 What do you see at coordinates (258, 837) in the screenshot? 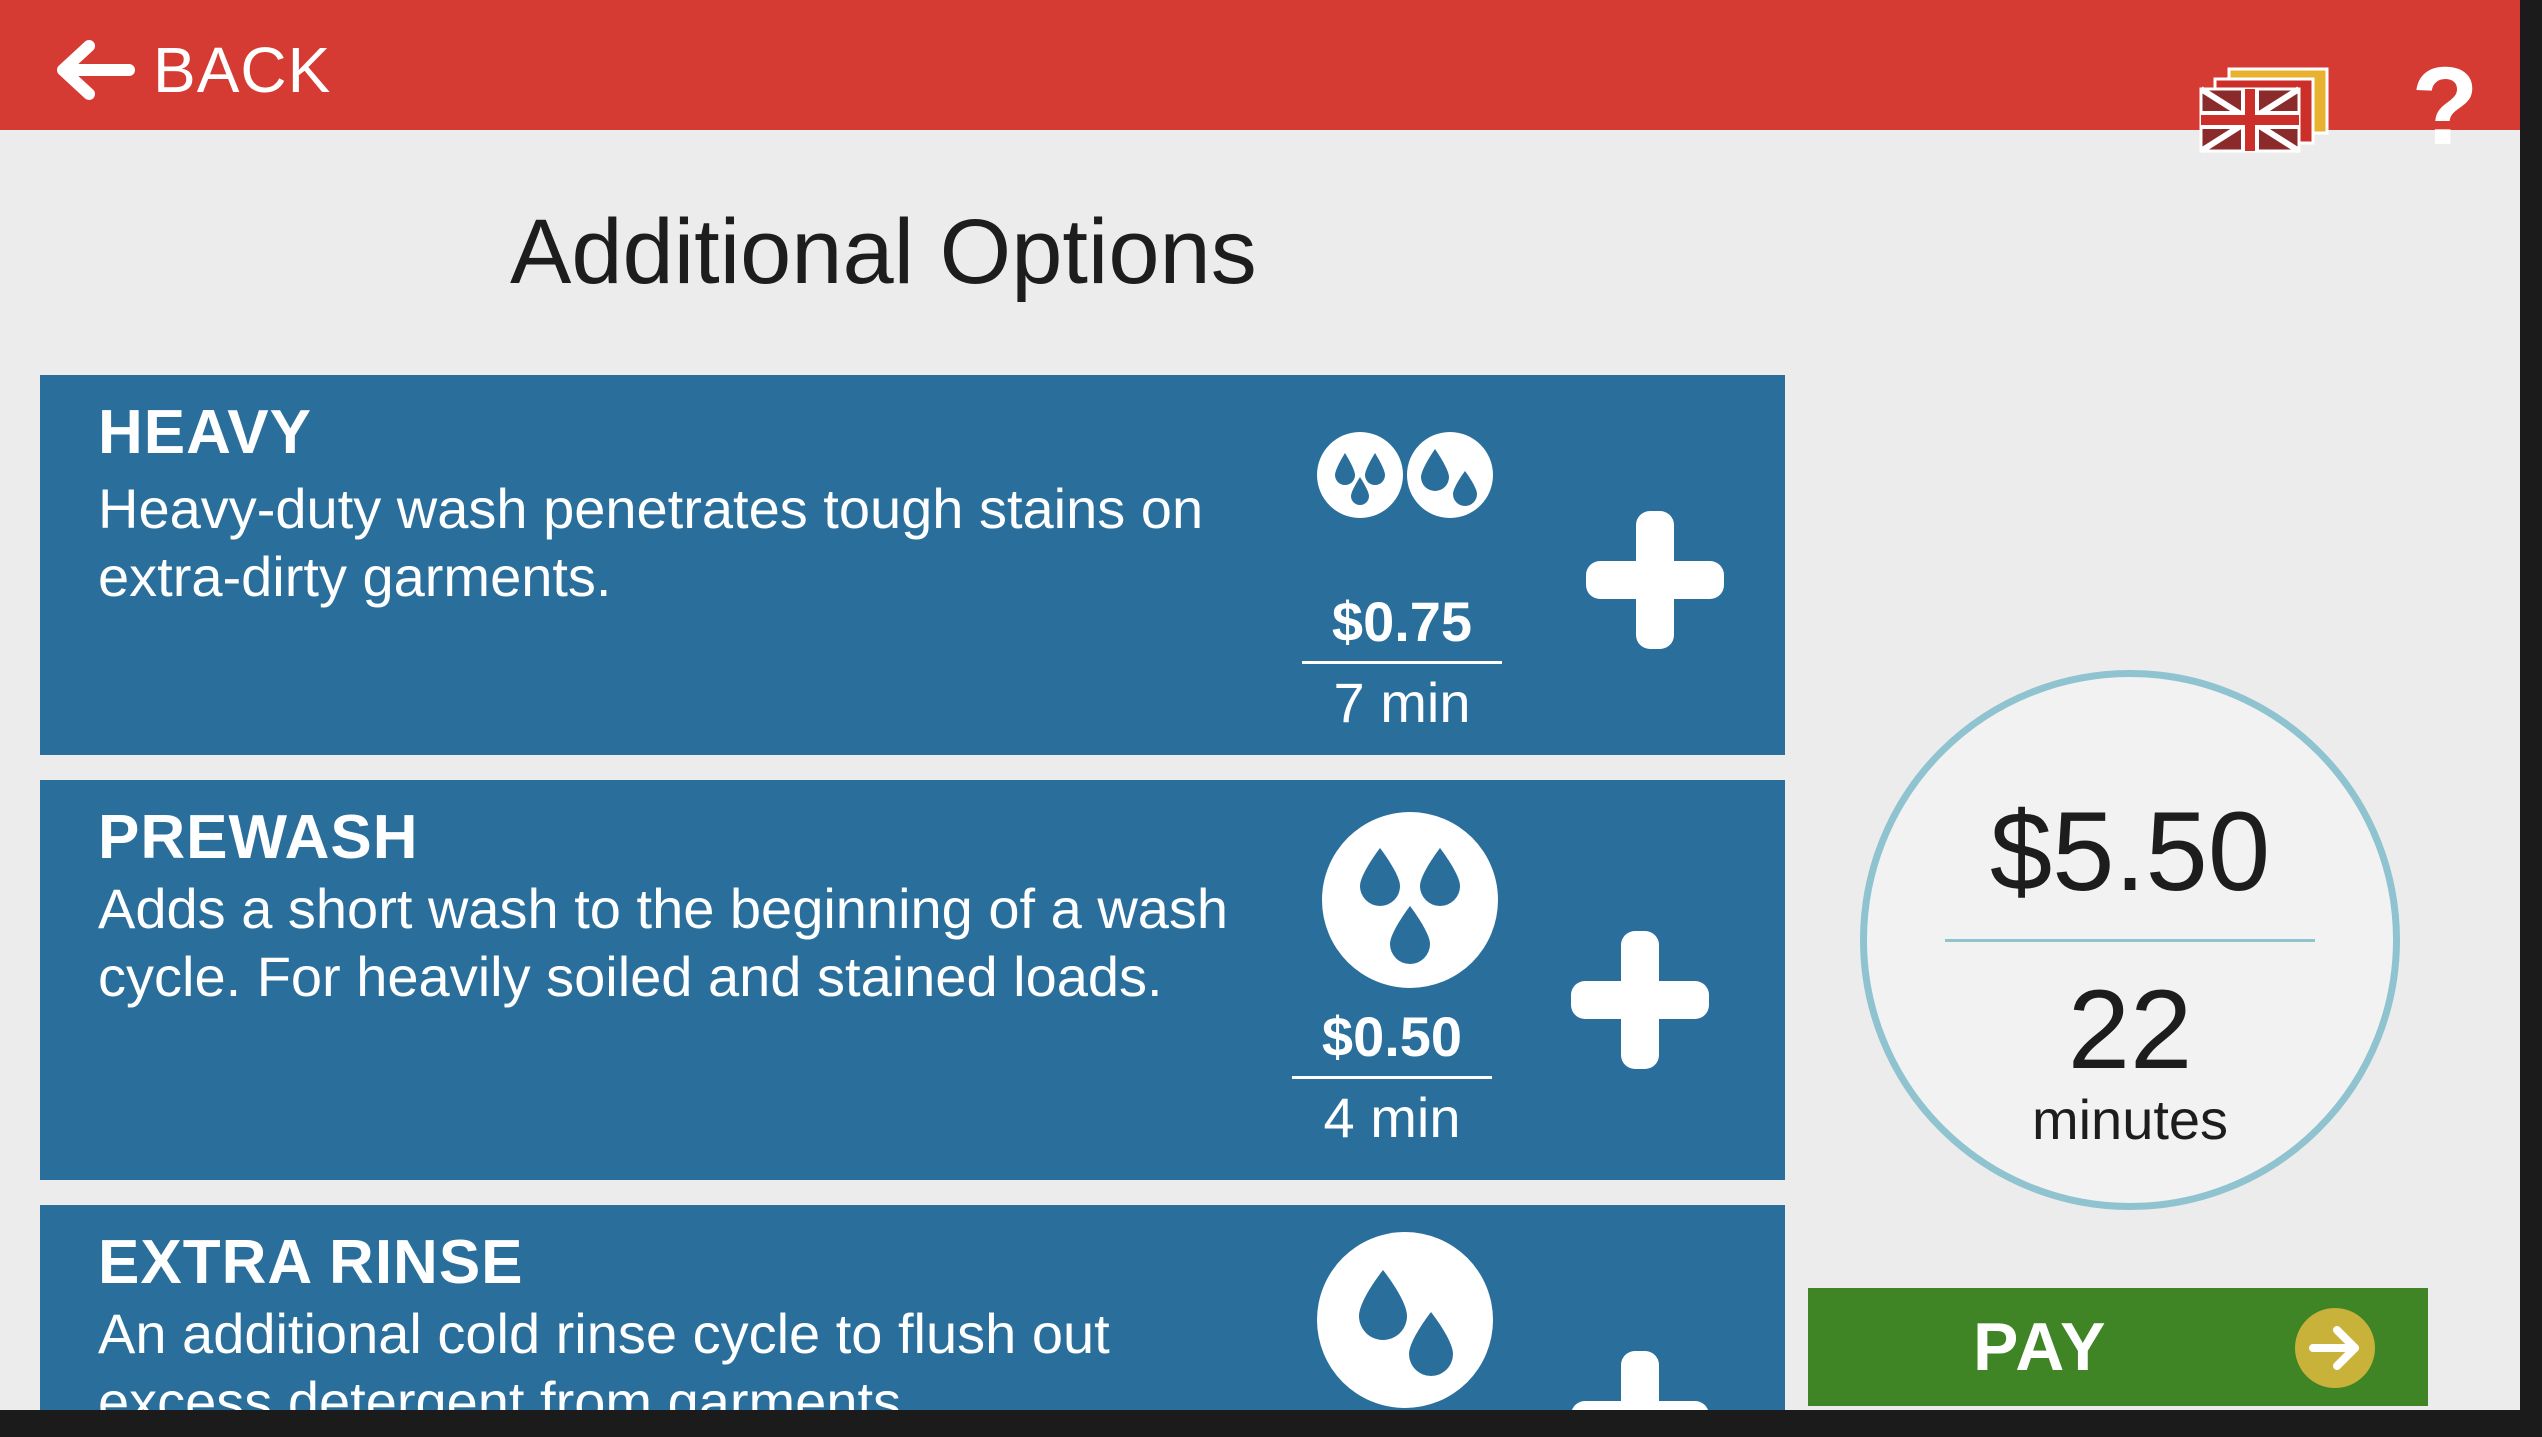
I see `option-name: PREWASH` at bounding box center [258, 837].